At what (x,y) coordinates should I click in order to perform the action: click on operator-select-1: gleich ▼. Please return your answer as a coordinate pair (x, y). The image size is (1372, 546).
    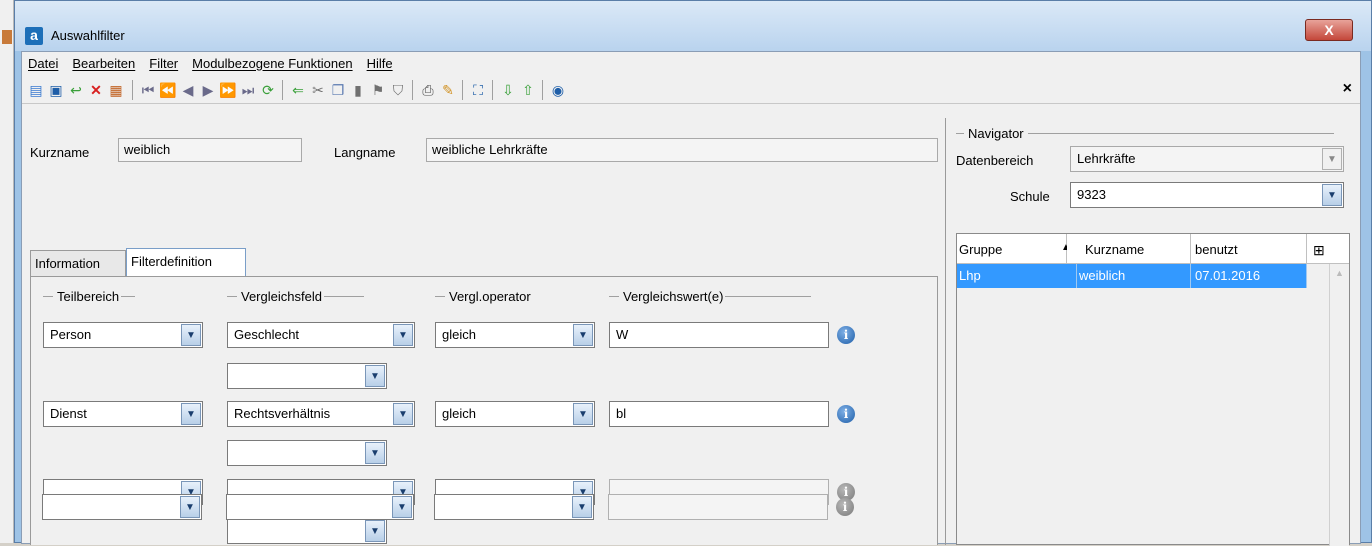
    Looking at the image, I should click on (515, 335).